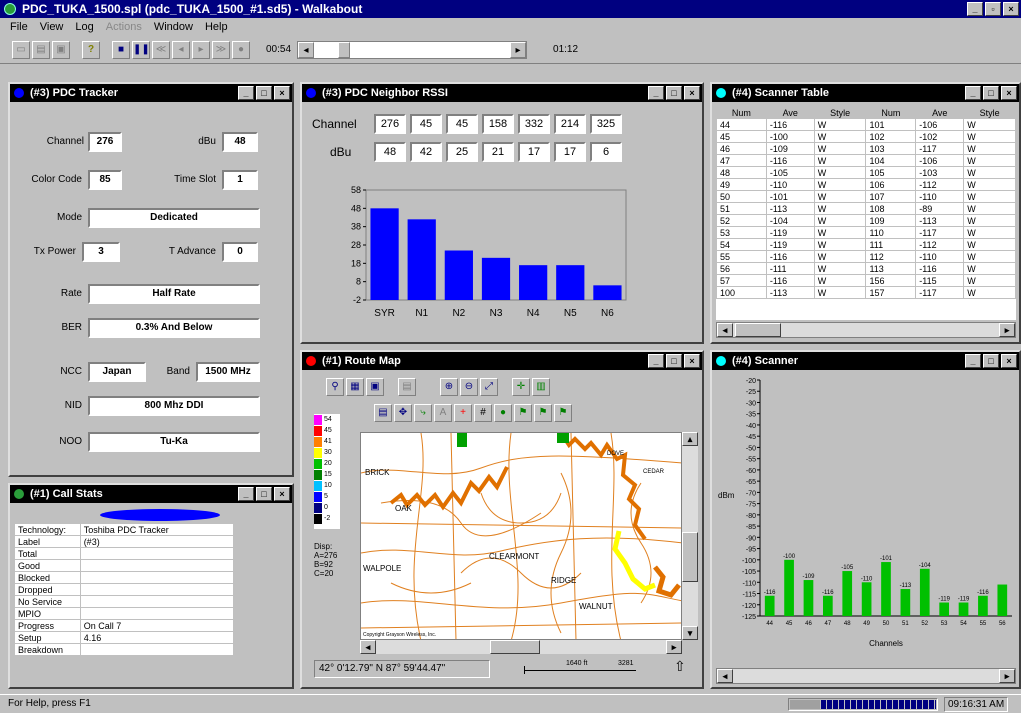 This screenshot has height=713, width=1021. I want to click on map-search-icon: ⚲, so click(335, 387).